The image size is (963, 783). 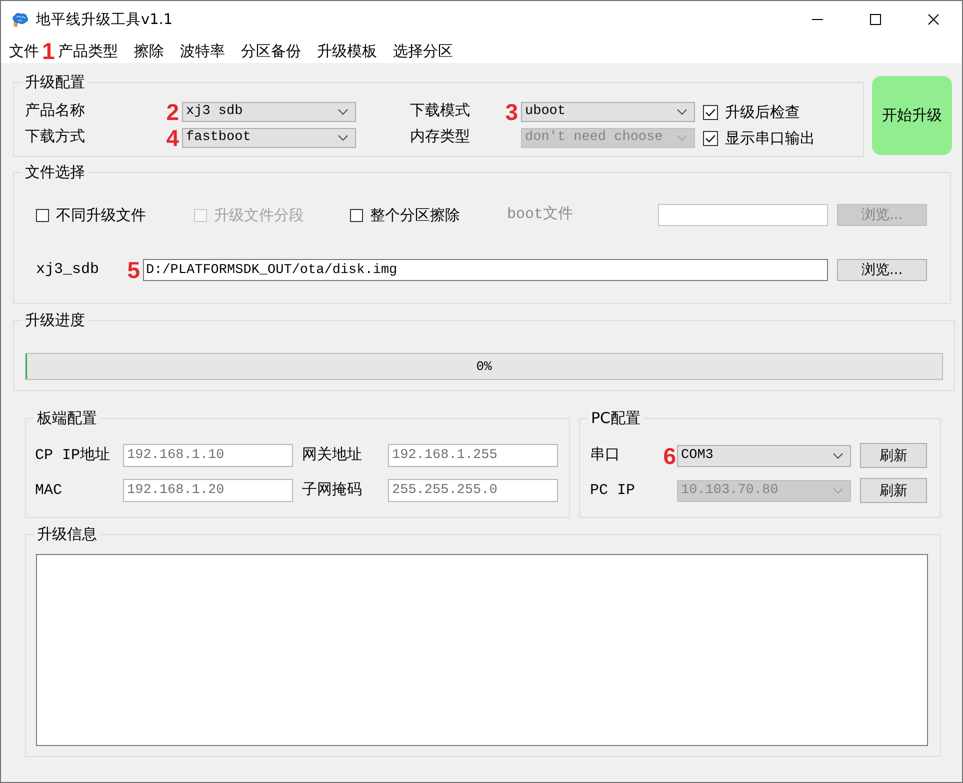 What do you see at coordinates (511, 112) in the screenshot?
I see `callout-number: 3` at bounding box center [511, 112].